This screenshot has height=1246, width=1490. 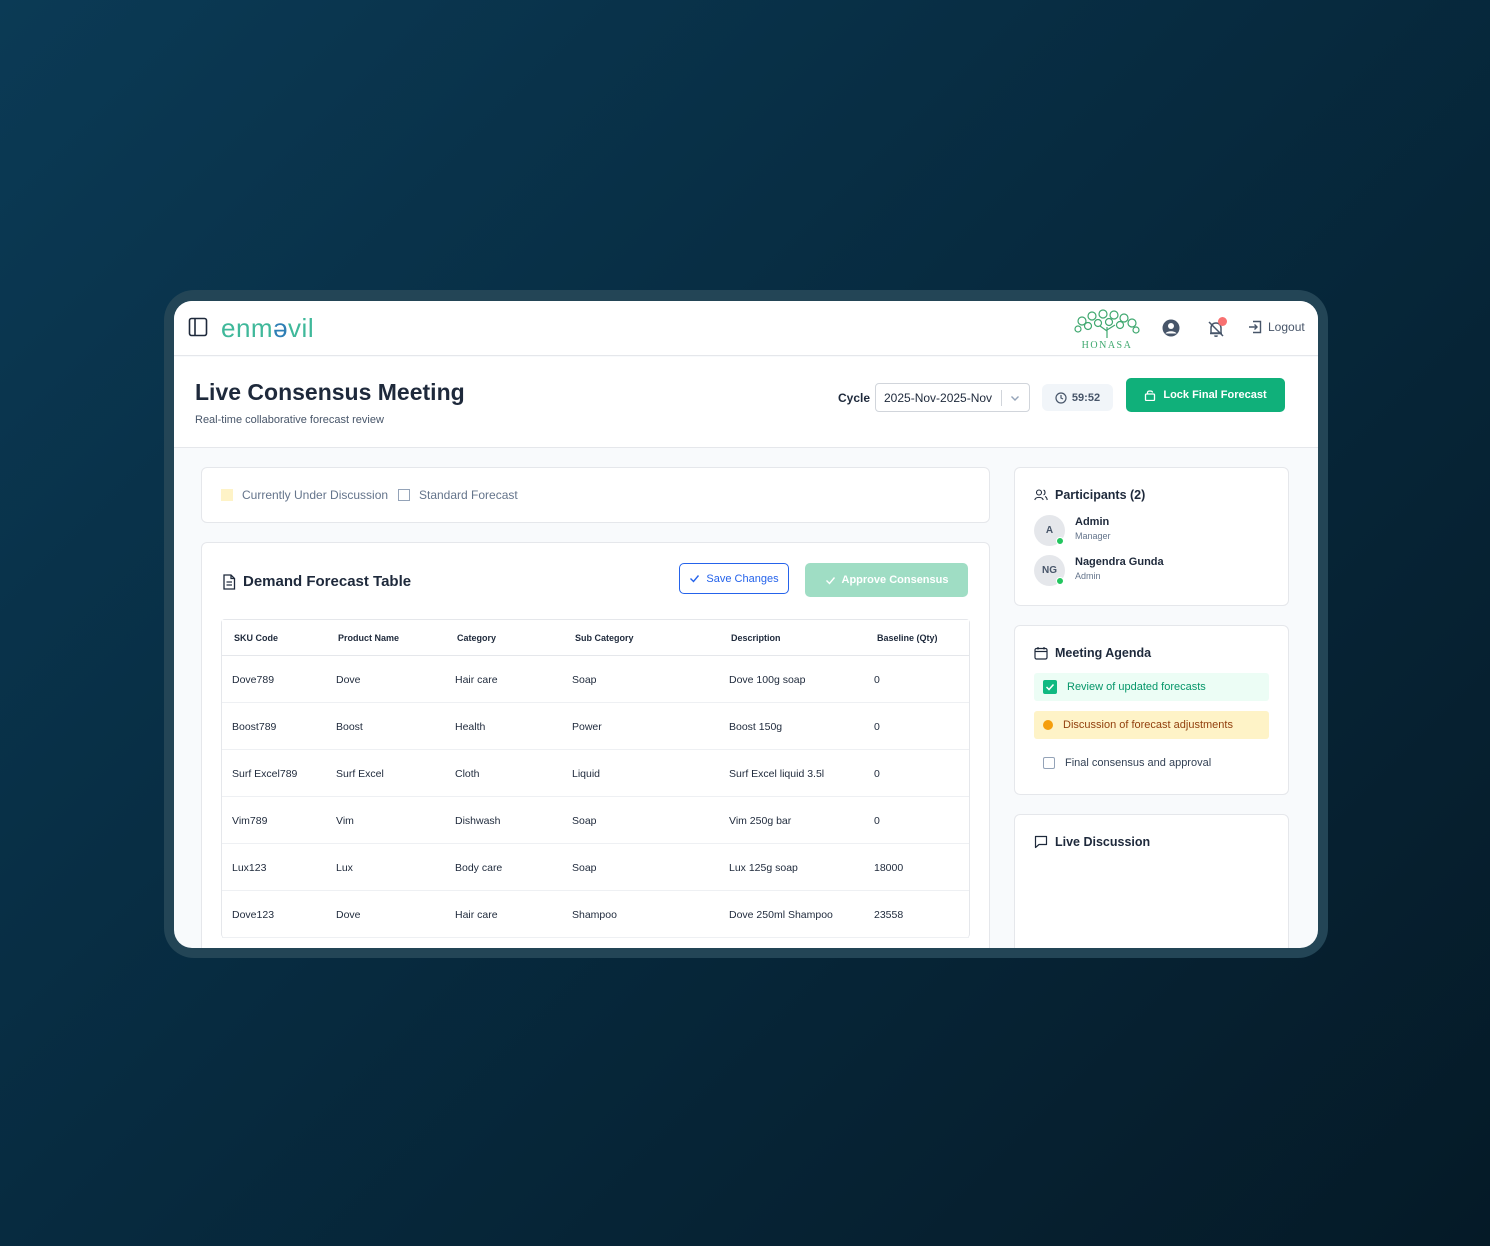 I want to click on cell-description: Vim 250g bar, so click(x=760, y=821).